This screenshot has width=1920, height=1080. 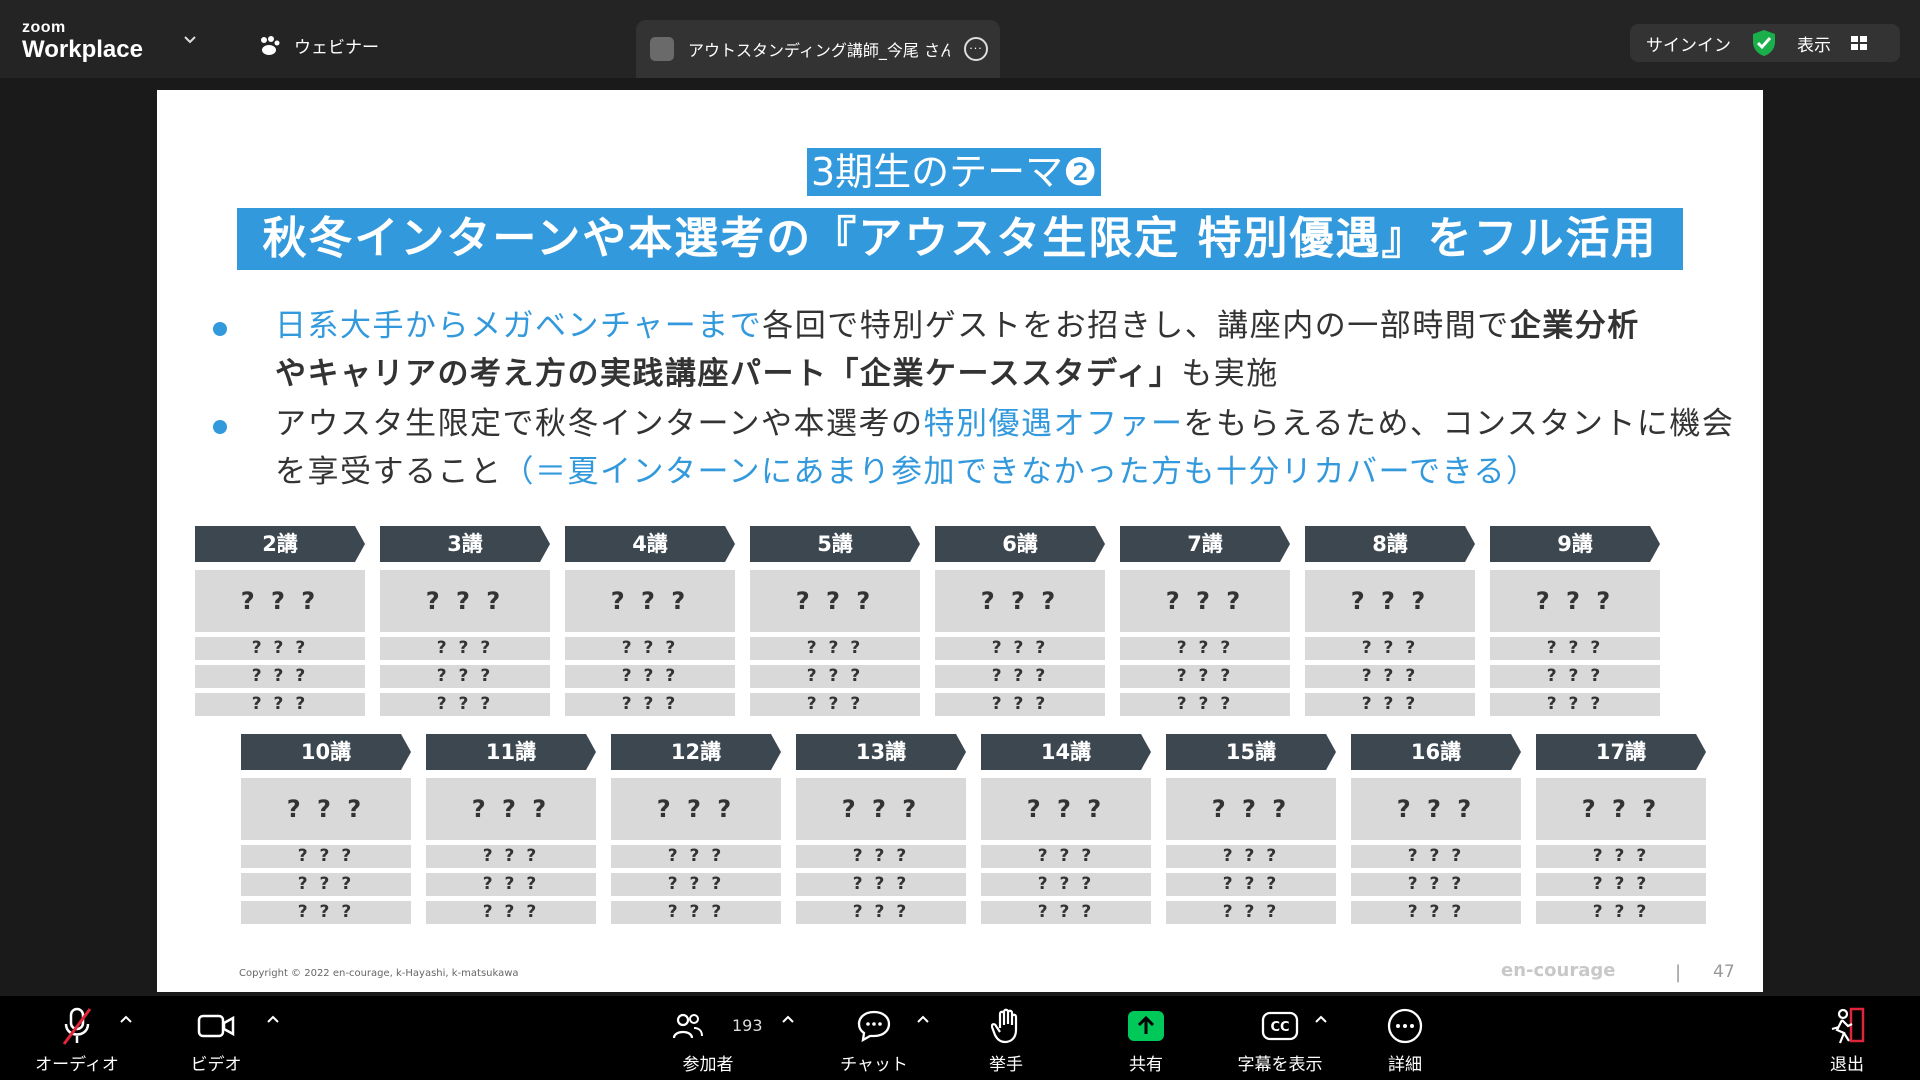 What do you see at coordinates (1146, 1042) in the screenshot?
I see `share-button: 共有` at bounding box center [1146, 1042].